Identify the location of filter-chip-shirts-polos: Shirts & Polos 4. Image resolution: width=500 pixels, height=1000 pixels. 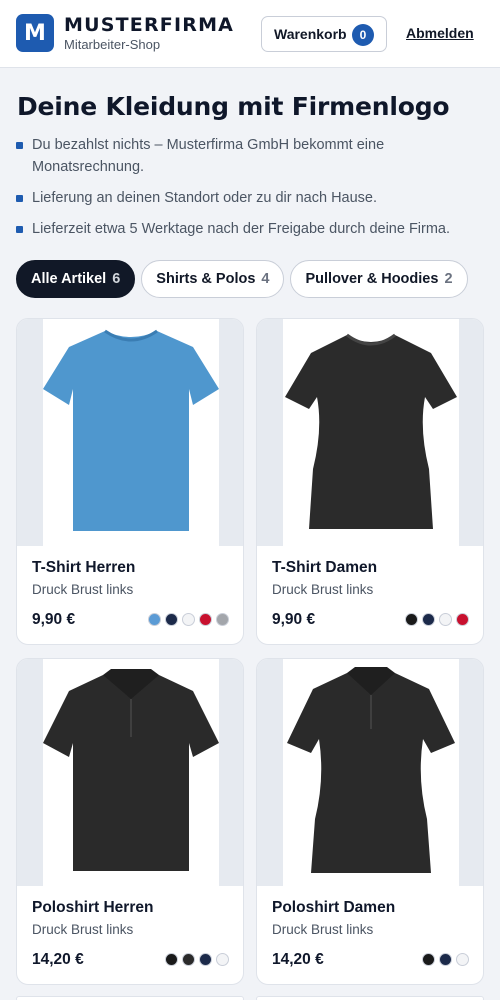
(213, 279).